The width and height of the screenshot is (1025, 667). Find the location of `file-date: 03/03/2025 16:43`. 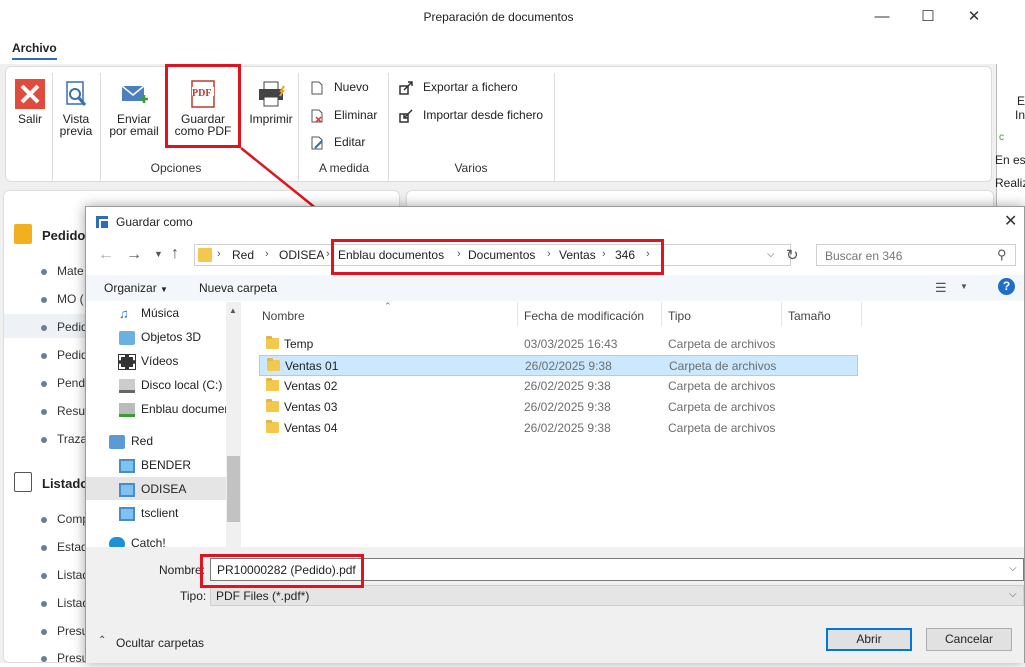

file-date: 03/03/2025 16:43 is located at coordinates (571, 344).